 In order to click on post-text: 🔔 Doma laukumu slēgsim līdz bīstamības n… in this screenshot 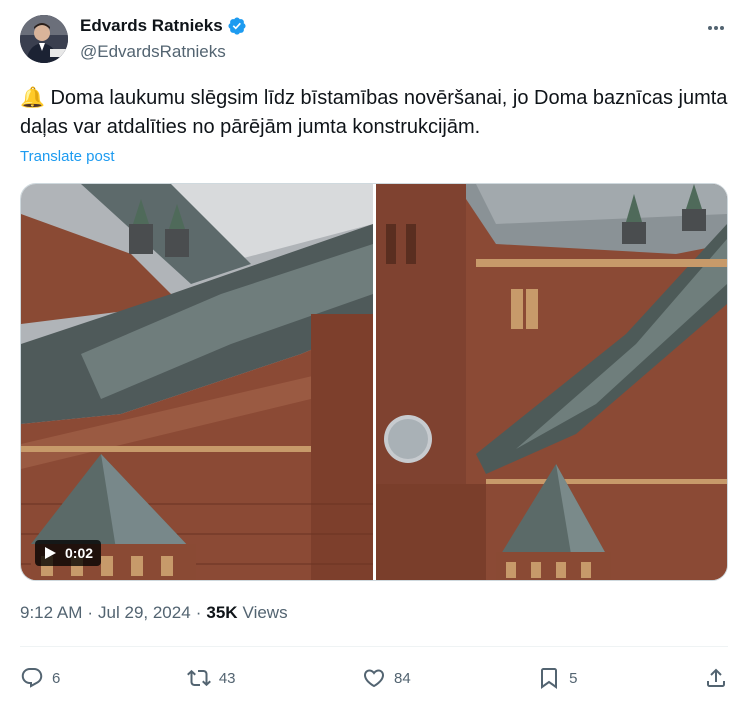, I will do `click(376, 113)`.